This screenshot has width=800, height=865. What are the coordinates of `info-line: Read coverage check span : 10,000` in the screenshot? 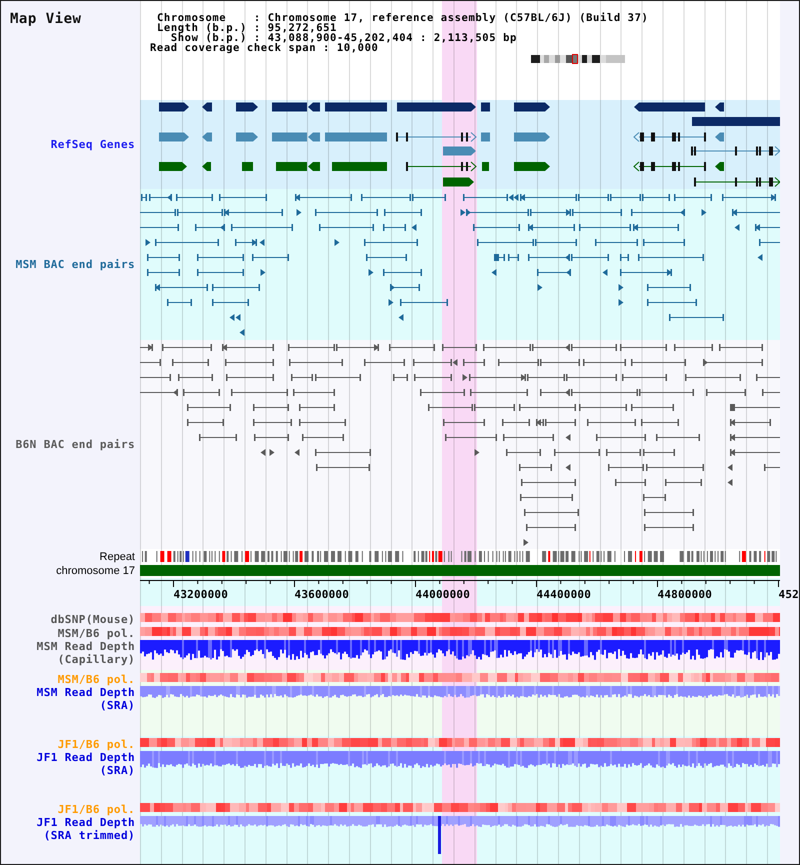 It's located at (264, 48).